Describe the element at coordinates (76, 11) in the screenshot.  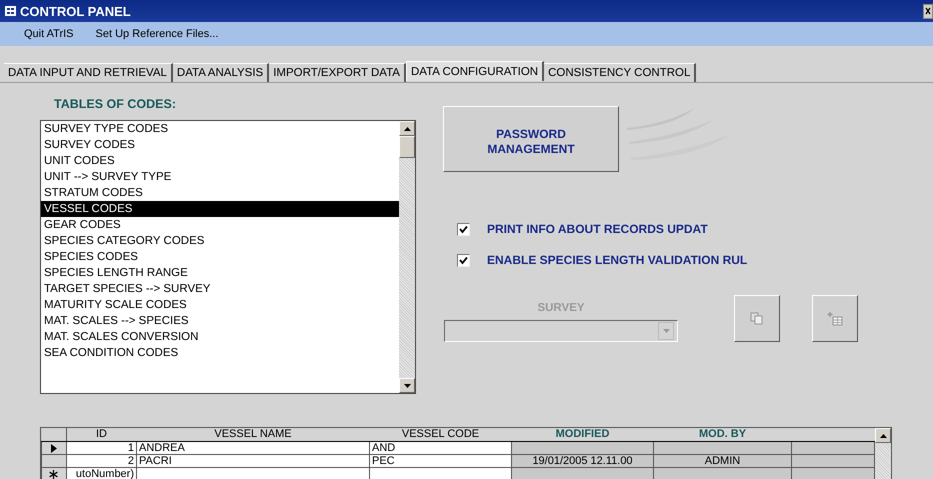
I see `window-title: CONTROL PANEL` at that location.